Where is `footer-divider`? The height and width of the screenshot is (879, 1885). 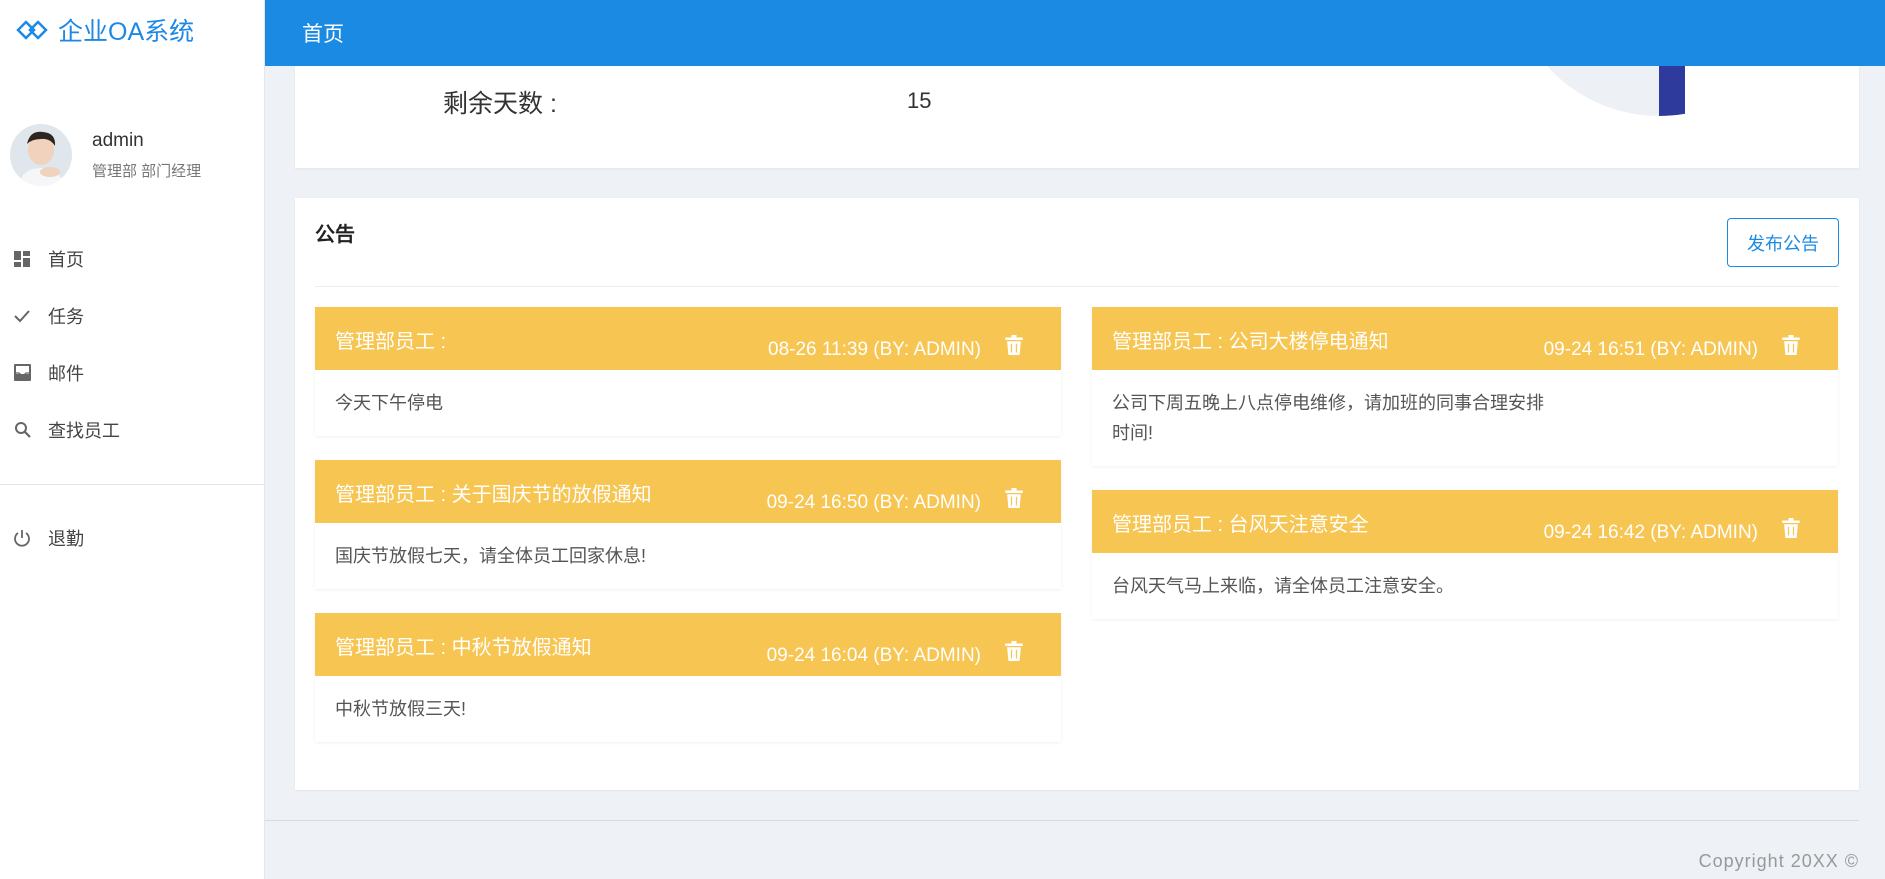 footer-divider is located at coordinates (1062, 820).